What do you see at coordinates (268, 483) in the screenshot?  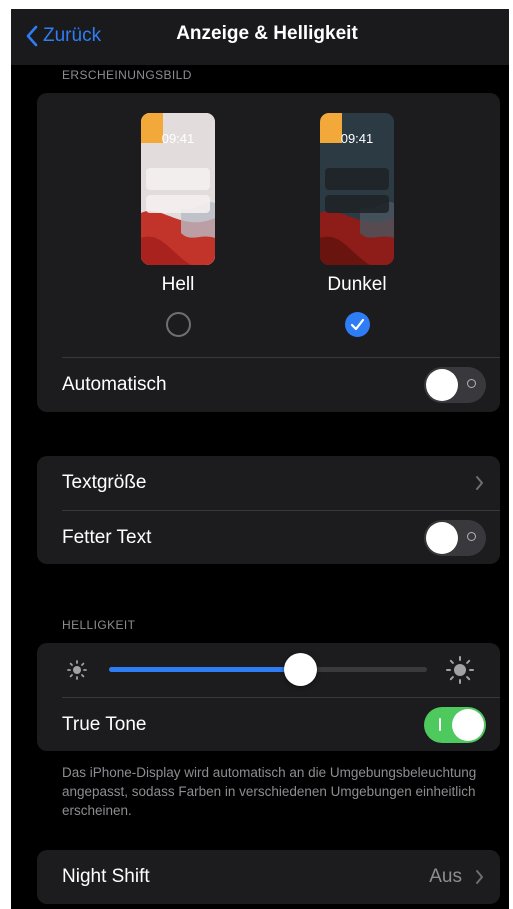 I see `text-size-row: Textgröße` at bounding box center [268, 483].